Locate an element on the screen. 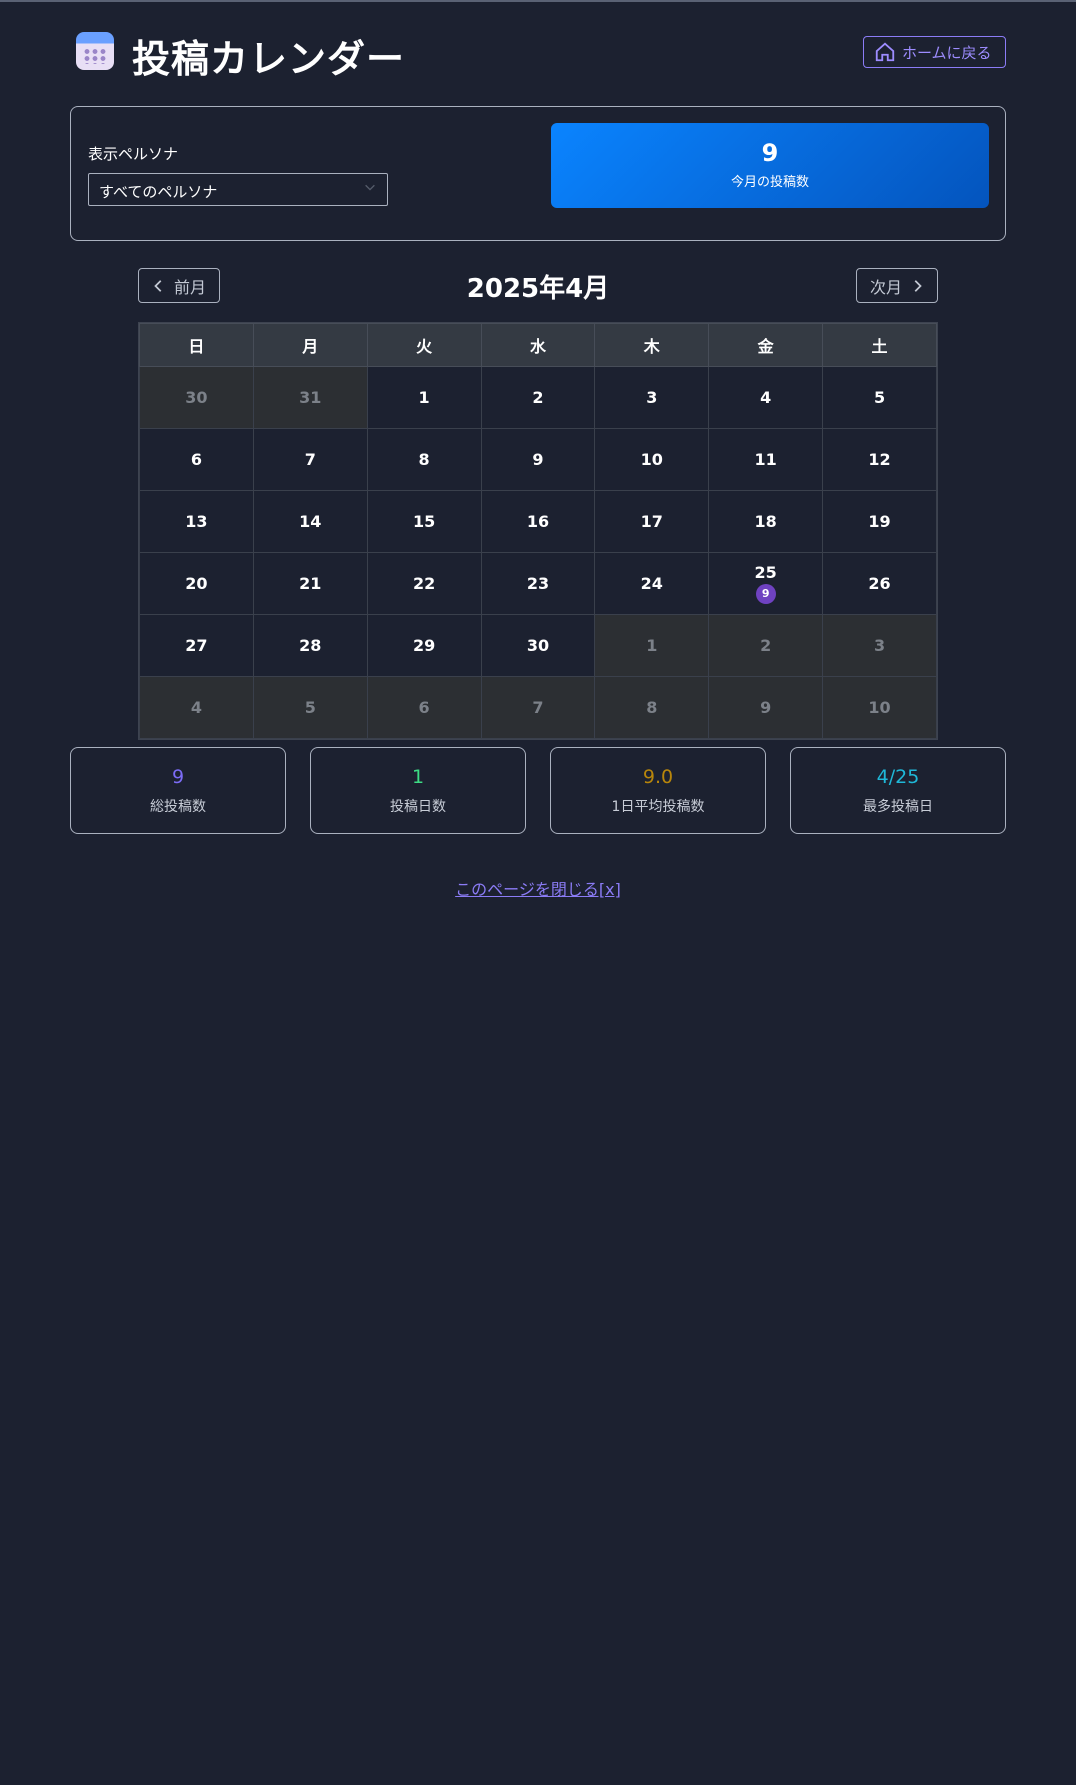  calendar-day: 14 is located at coordinates (310, 521).